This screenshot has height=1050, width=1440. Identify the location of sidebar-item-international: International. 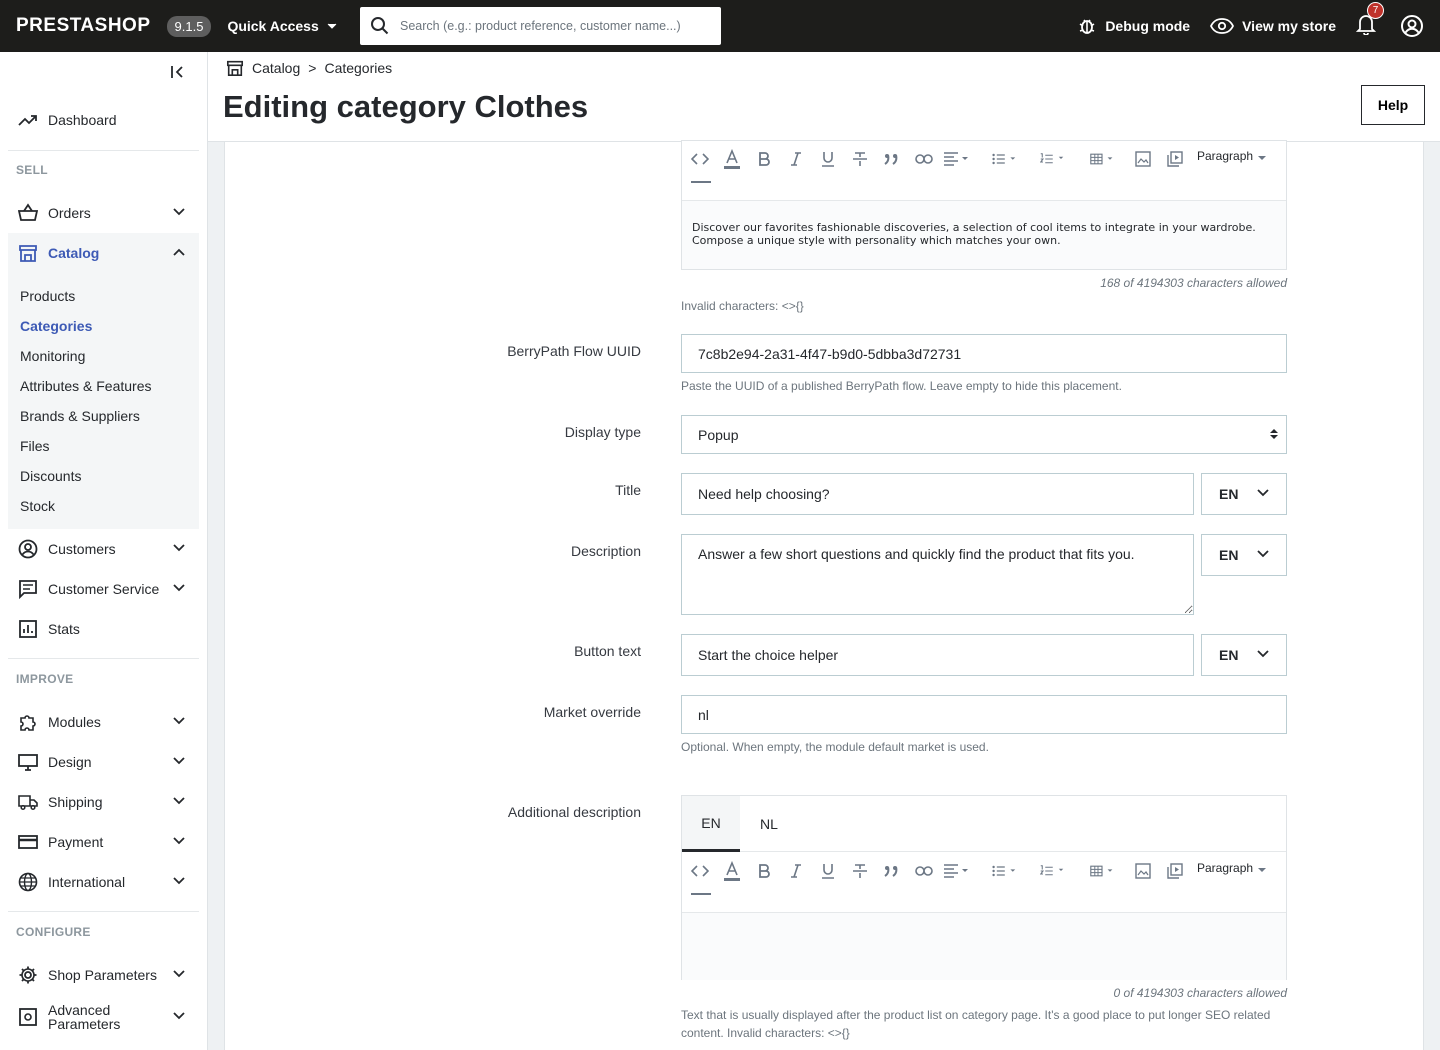
(103, 882).